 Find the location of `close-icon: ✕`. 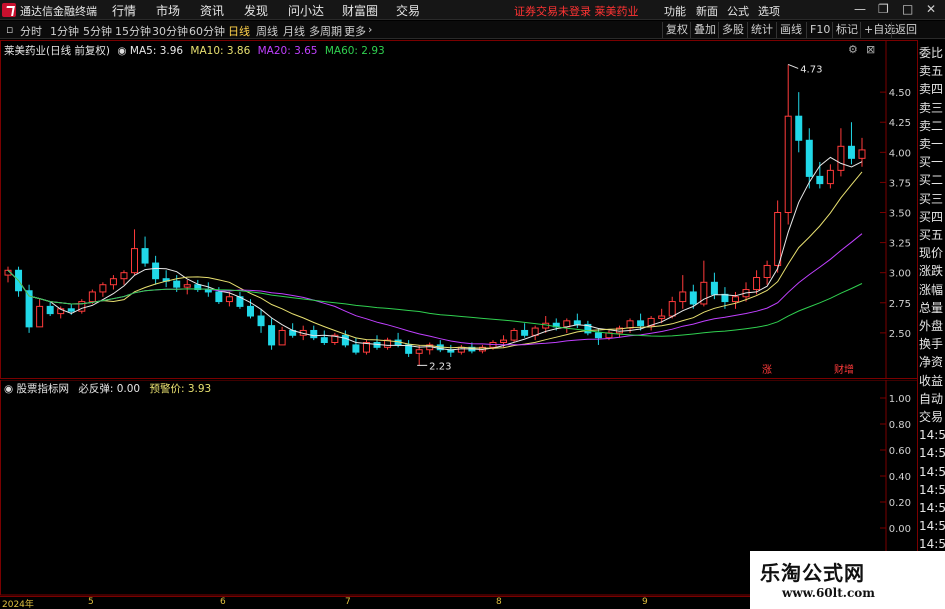

close-icon: ✕ is located at coordinates (931, 9).